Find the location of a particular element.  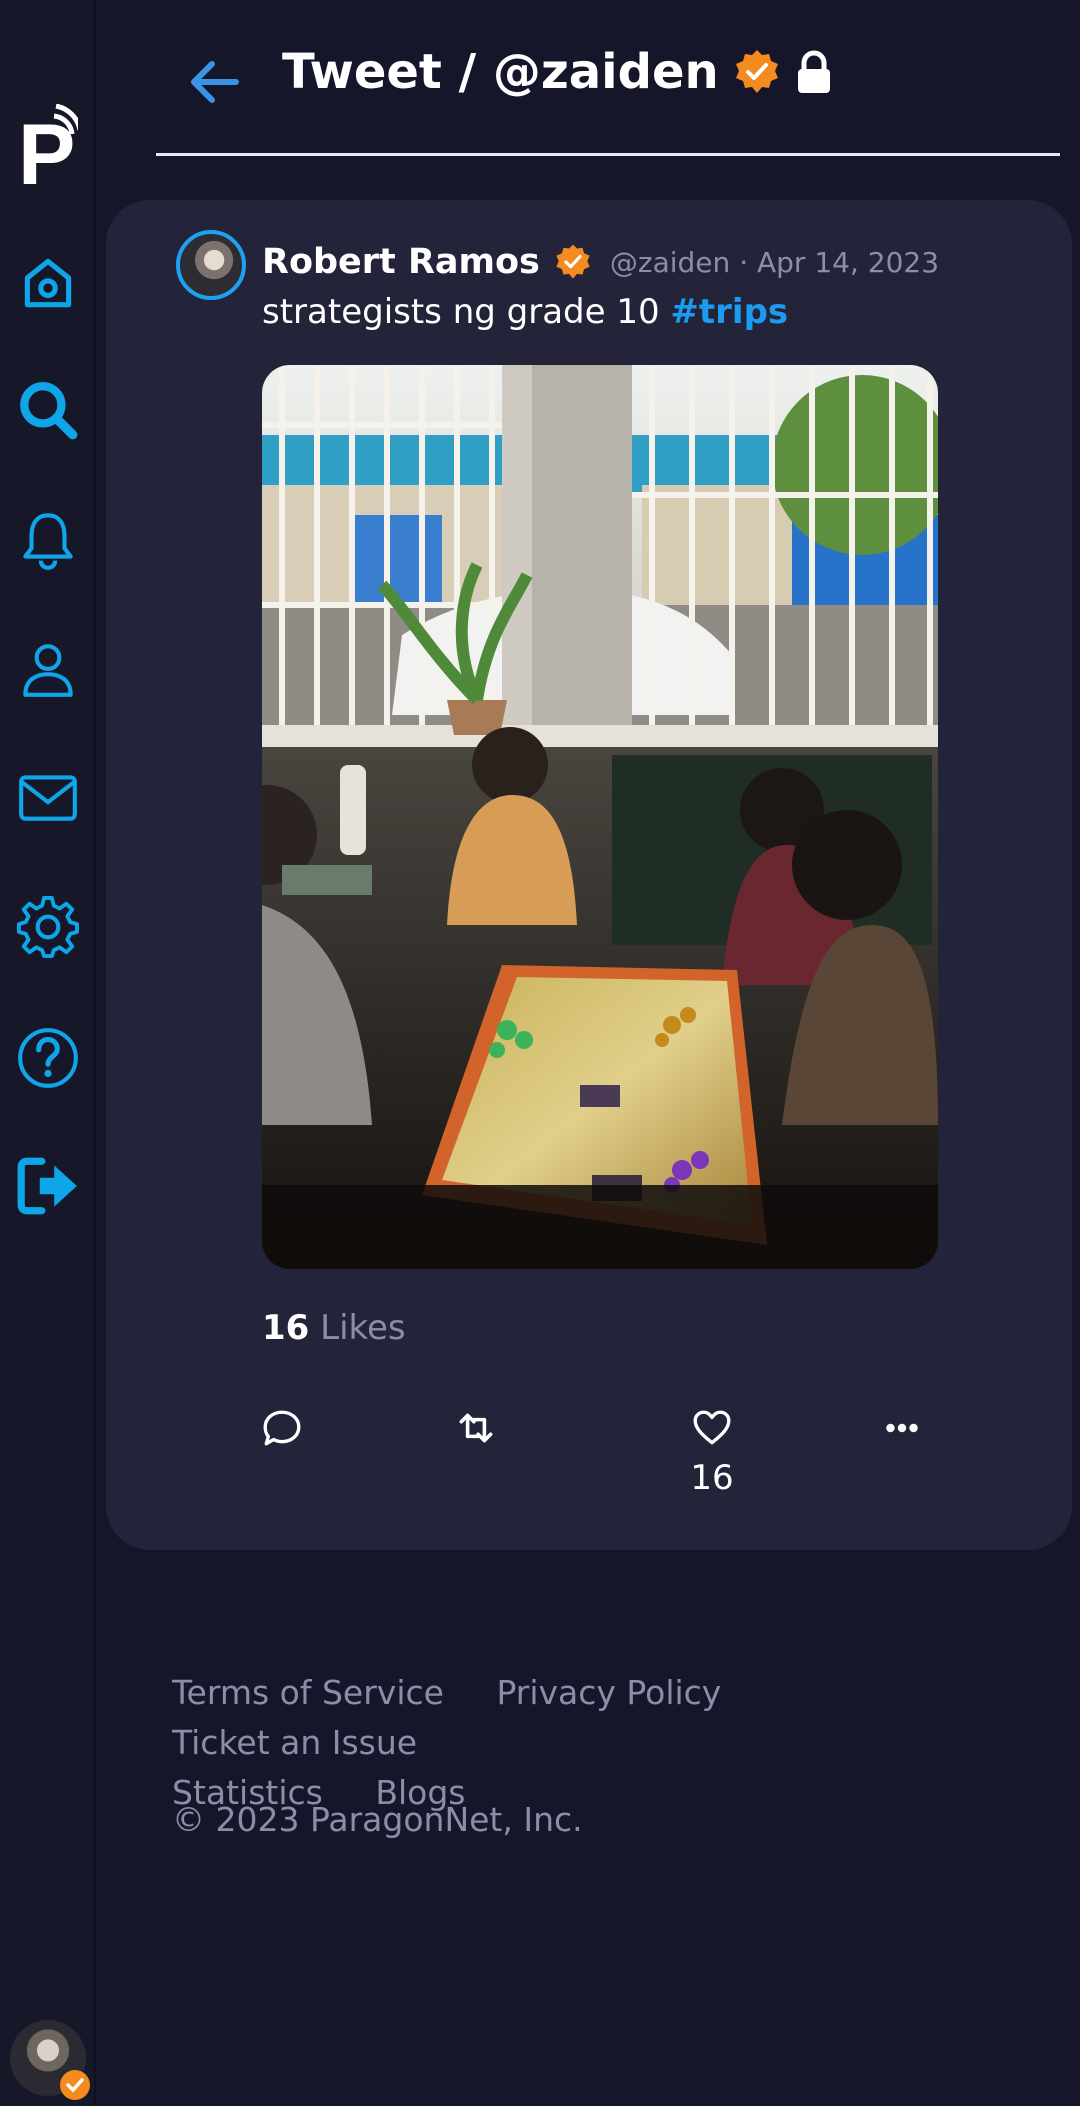

logout-icon is located at coordinates (47, 1186).